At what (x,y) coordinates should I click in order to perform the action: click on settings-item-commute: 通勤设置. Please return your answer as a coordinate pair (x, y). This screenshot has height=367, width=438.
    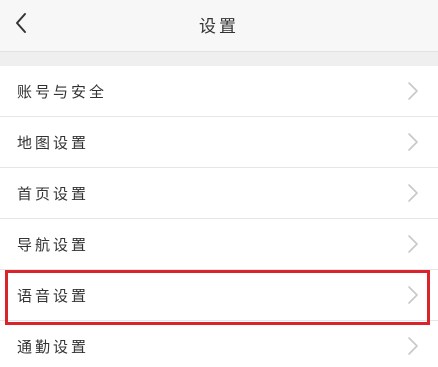
    Looking at the image, I should click on (219, 344).